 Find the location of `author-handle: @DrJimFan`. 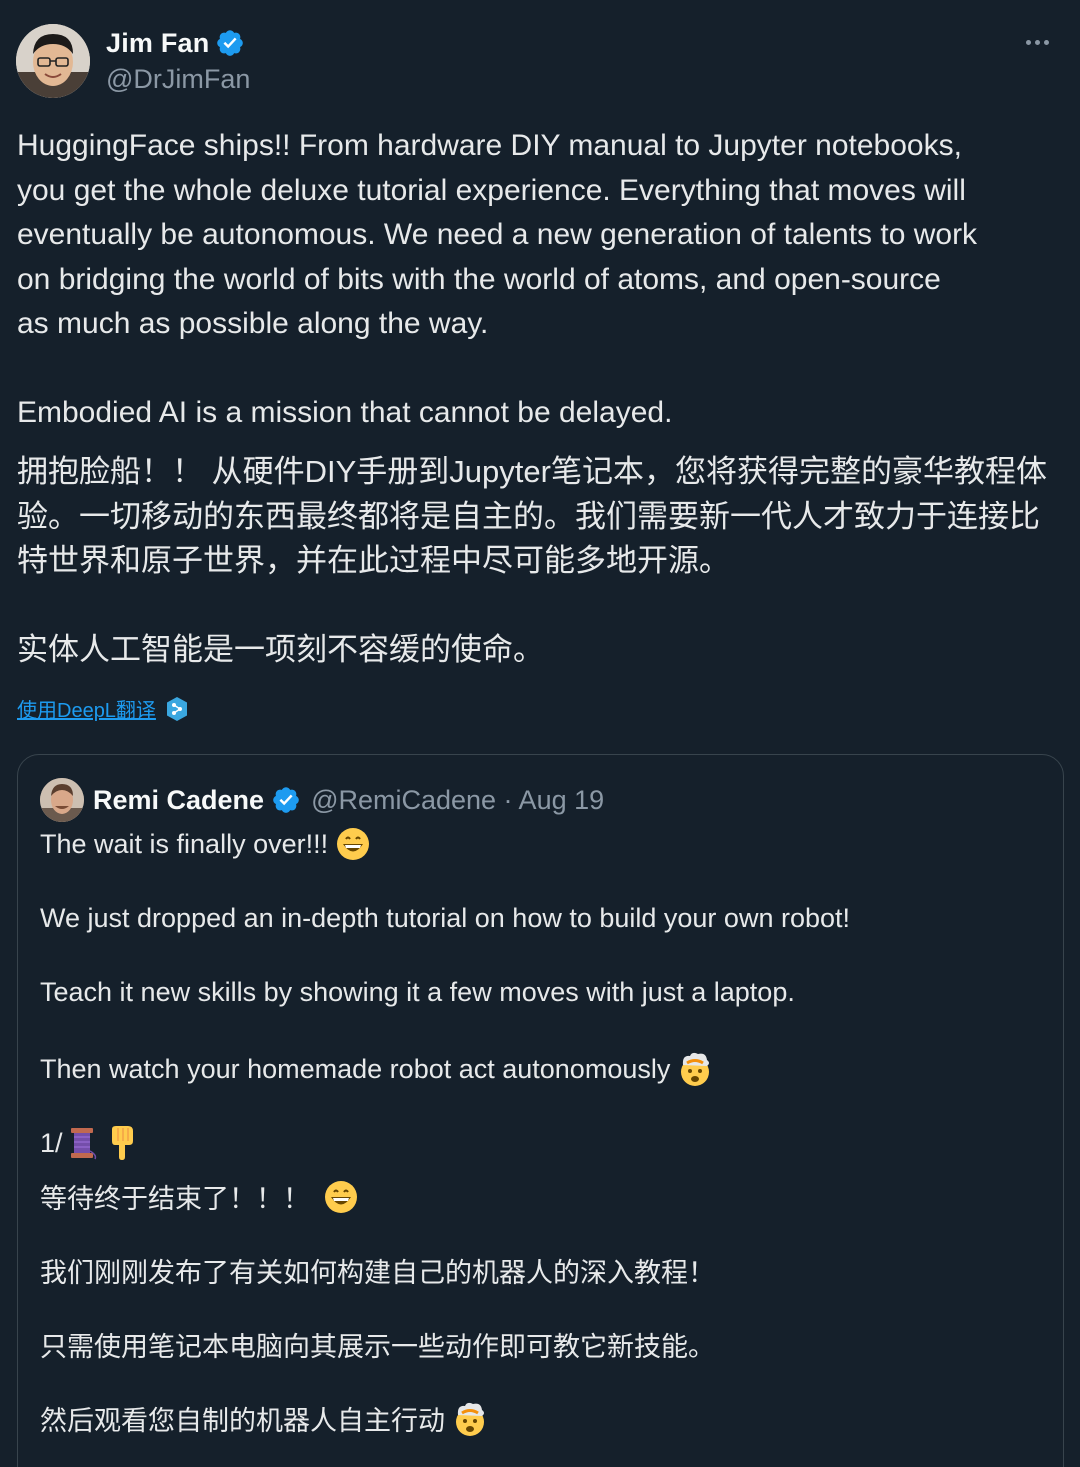

author-handle: @DrJimFan is located at coordinates (178, 79).